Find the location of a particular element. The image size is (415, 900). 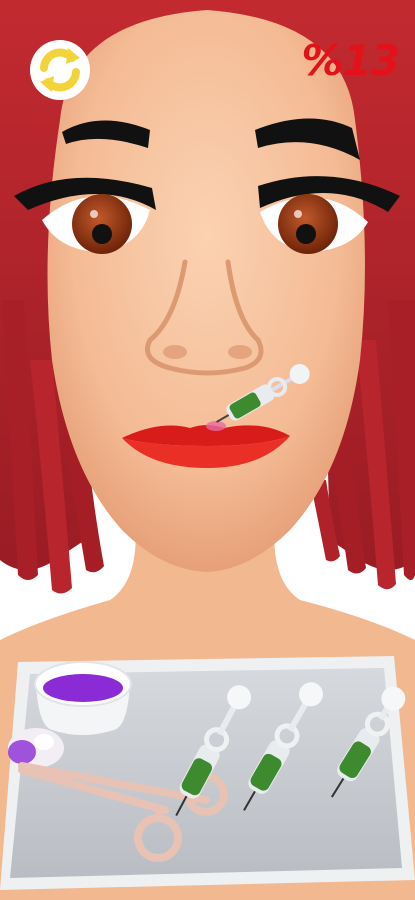

restart-arrows-icon is located at coordinates (60, 70).